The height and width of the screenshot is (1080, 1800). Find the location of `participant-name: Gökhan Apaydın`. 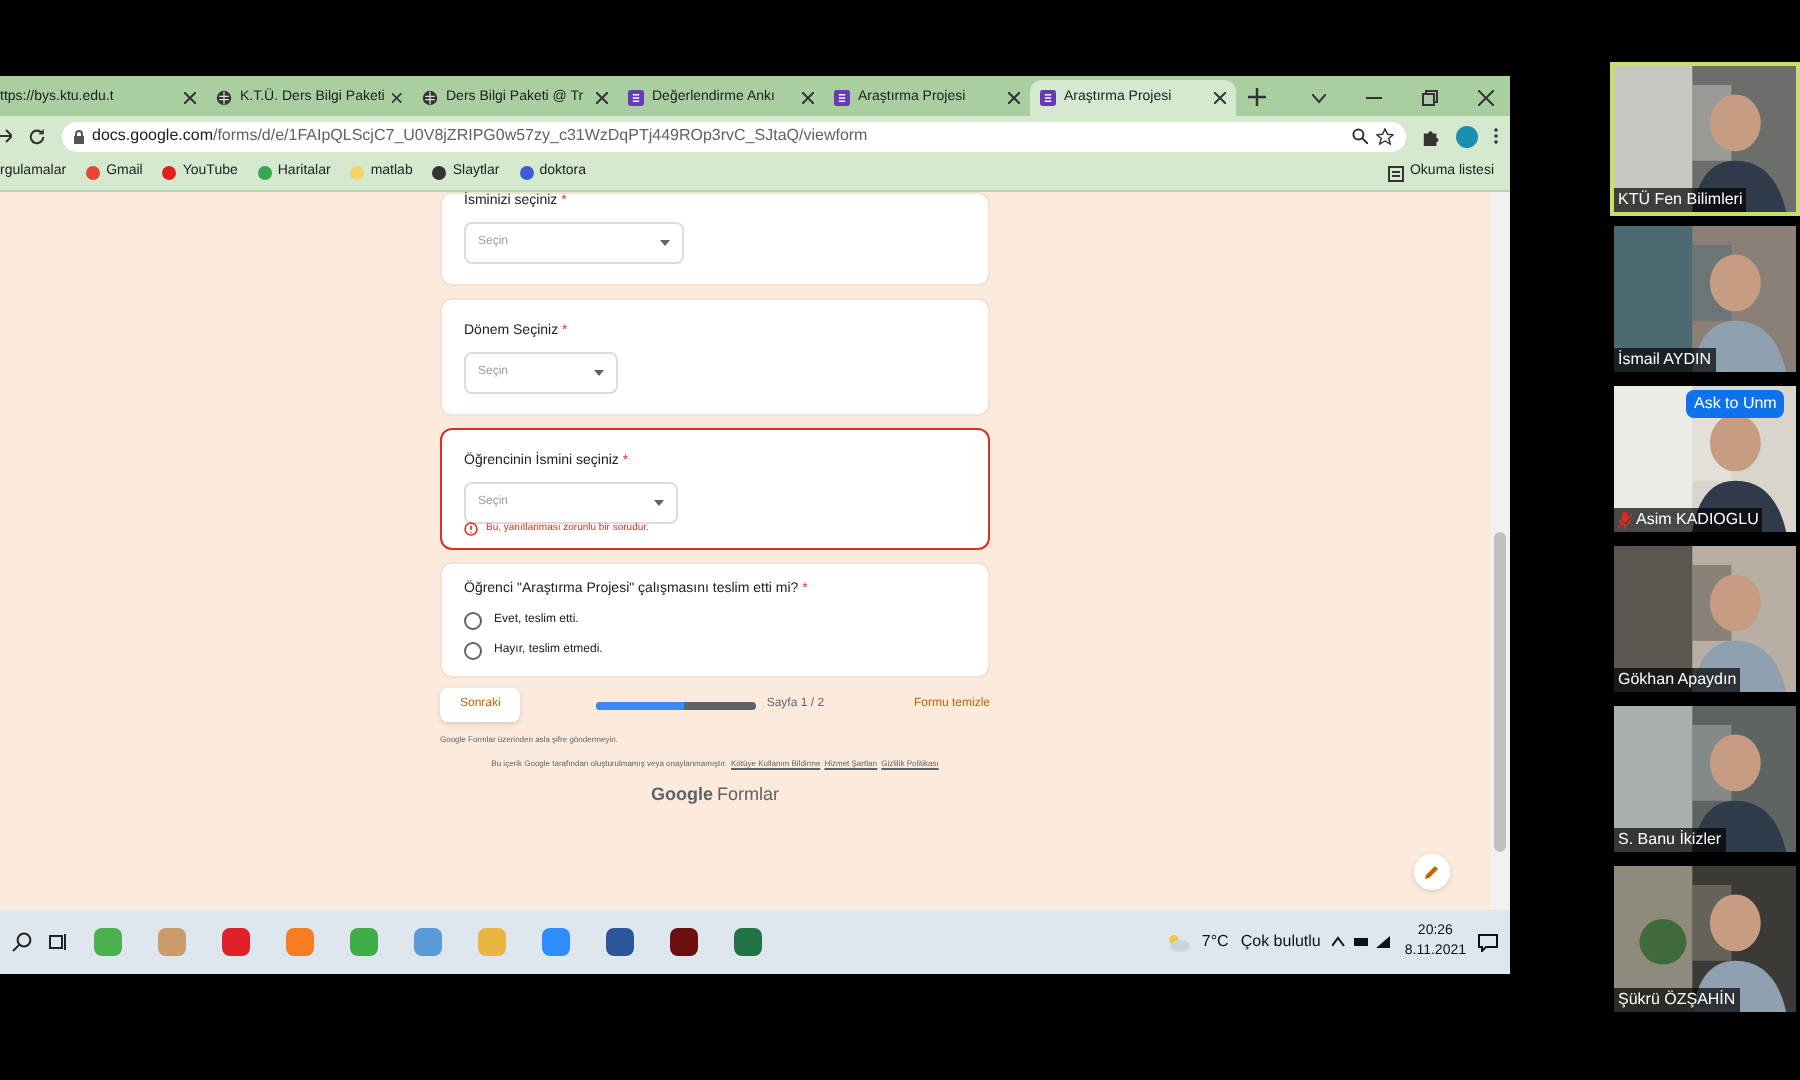

participant-name: Gökhan Apaydın is located at coordinates (1677, 680).